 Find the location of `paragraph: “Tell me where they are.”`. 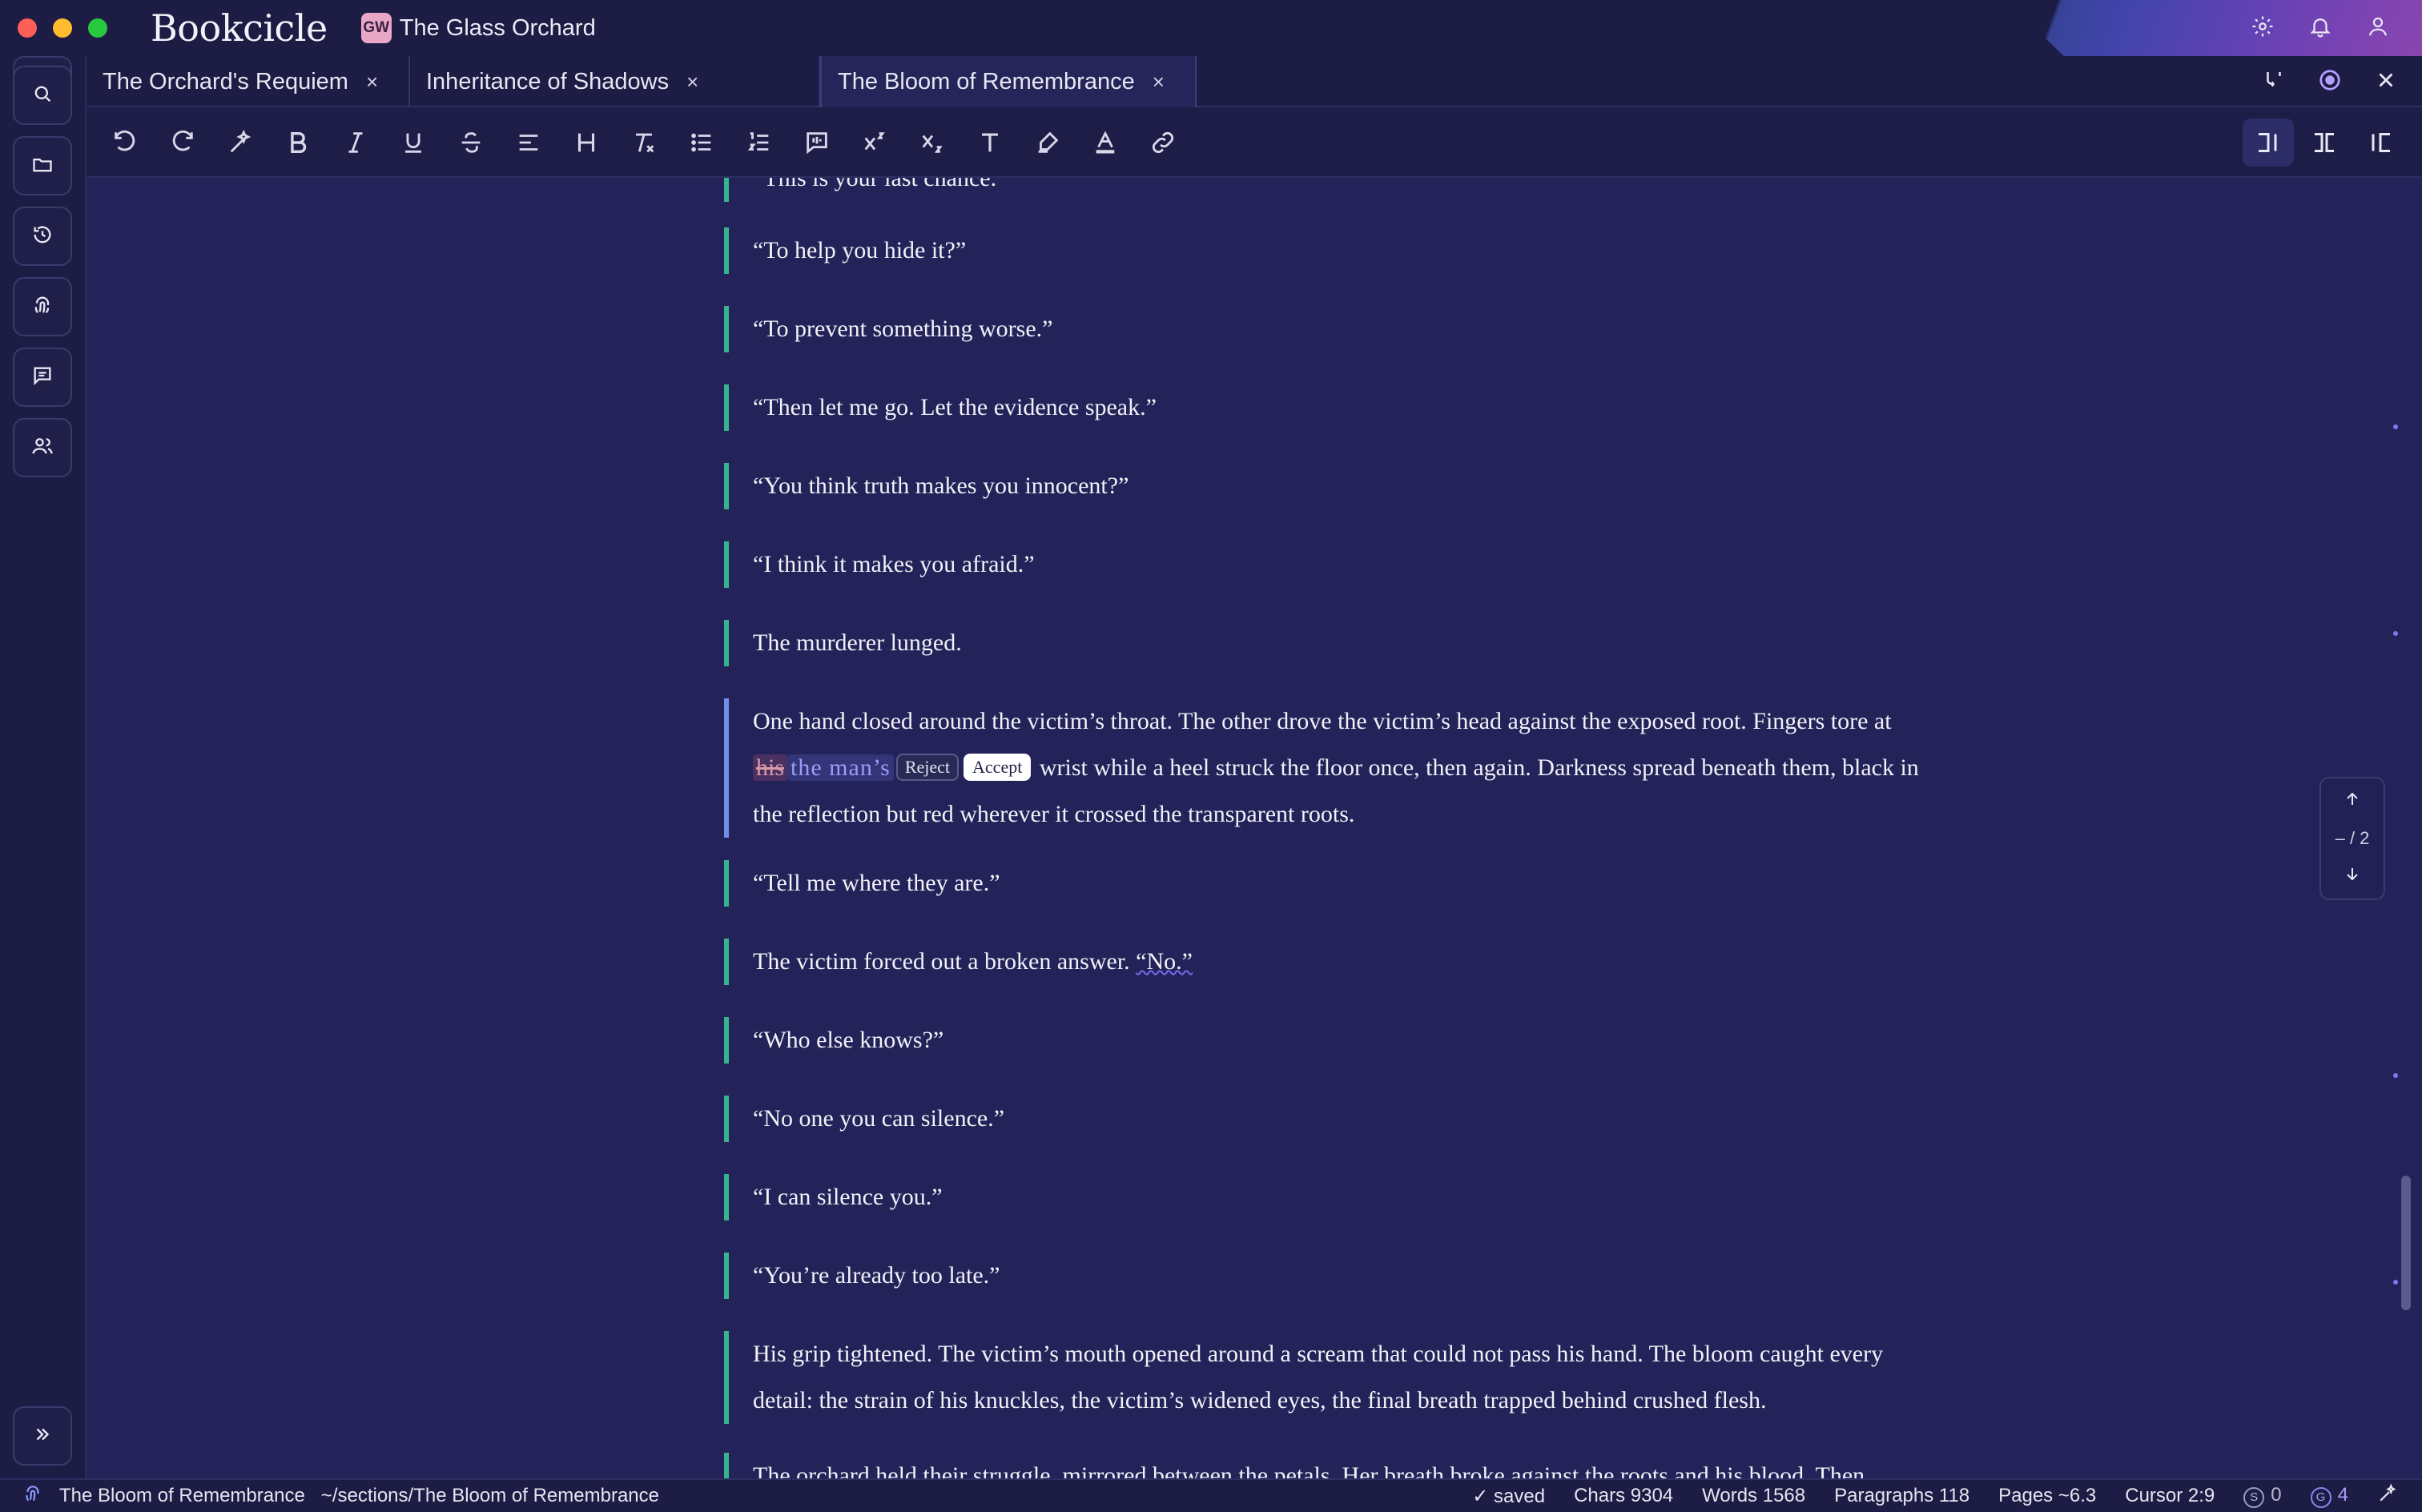

paragraph: “Tell me where they are.” is located at coordinates (1324, 883).